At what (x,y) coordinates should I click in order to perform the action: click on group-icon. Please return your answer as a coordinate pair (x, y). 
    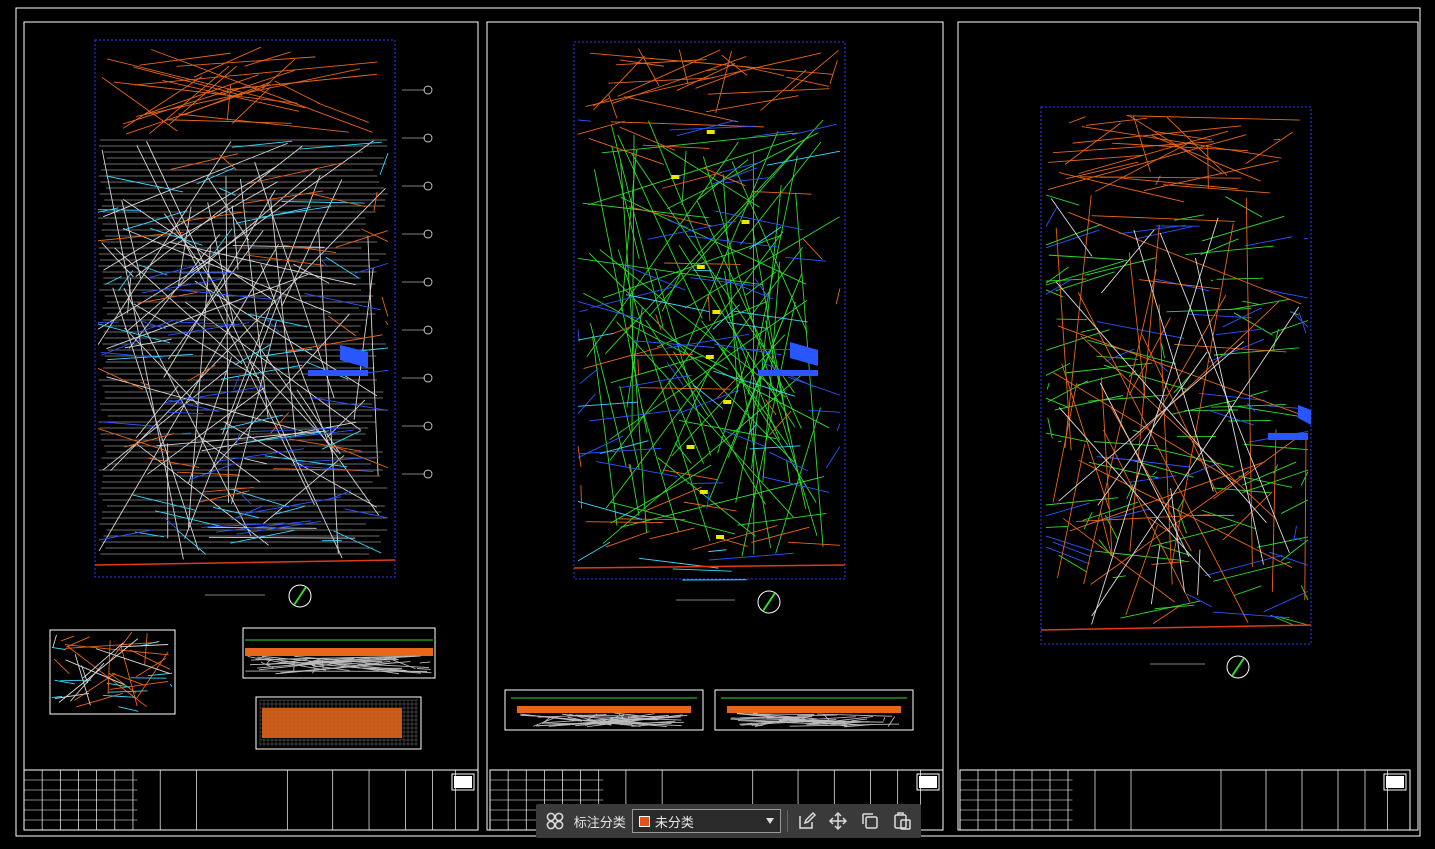
    Looking at the image, I should click on (555, 821).